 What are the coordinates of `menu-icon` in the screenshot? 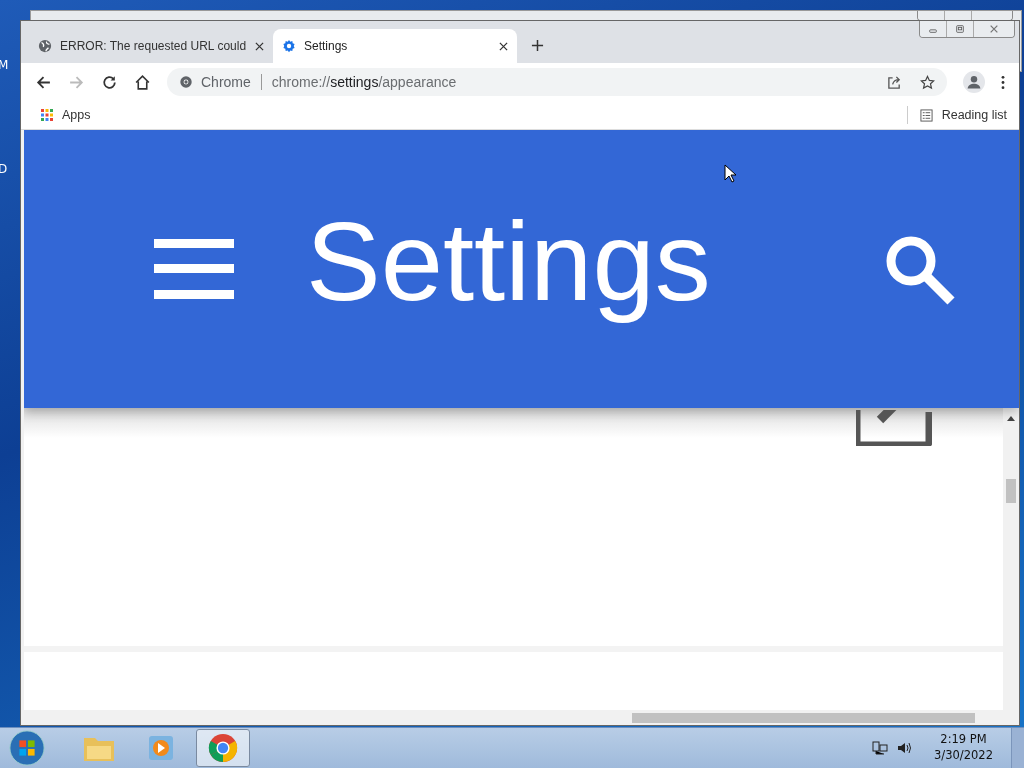 It's located at (1003, 82).